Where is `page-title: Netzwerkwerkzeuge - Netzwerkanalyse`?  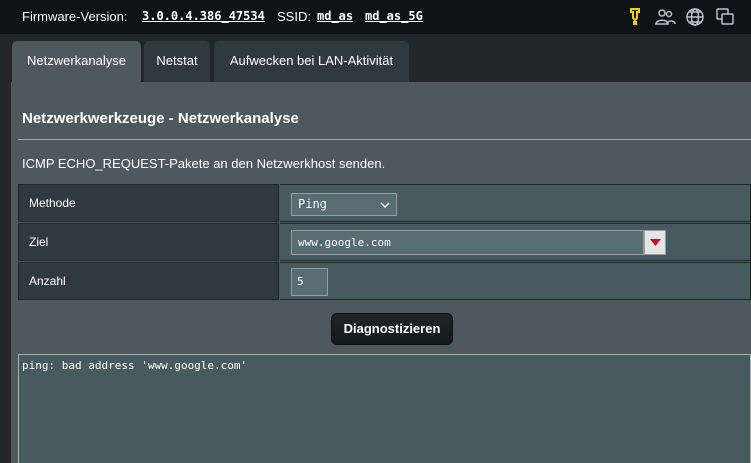
page-title: Netzwerkwerkzeuge - Netzwerkanalyse is located at coordinates (160, 118).